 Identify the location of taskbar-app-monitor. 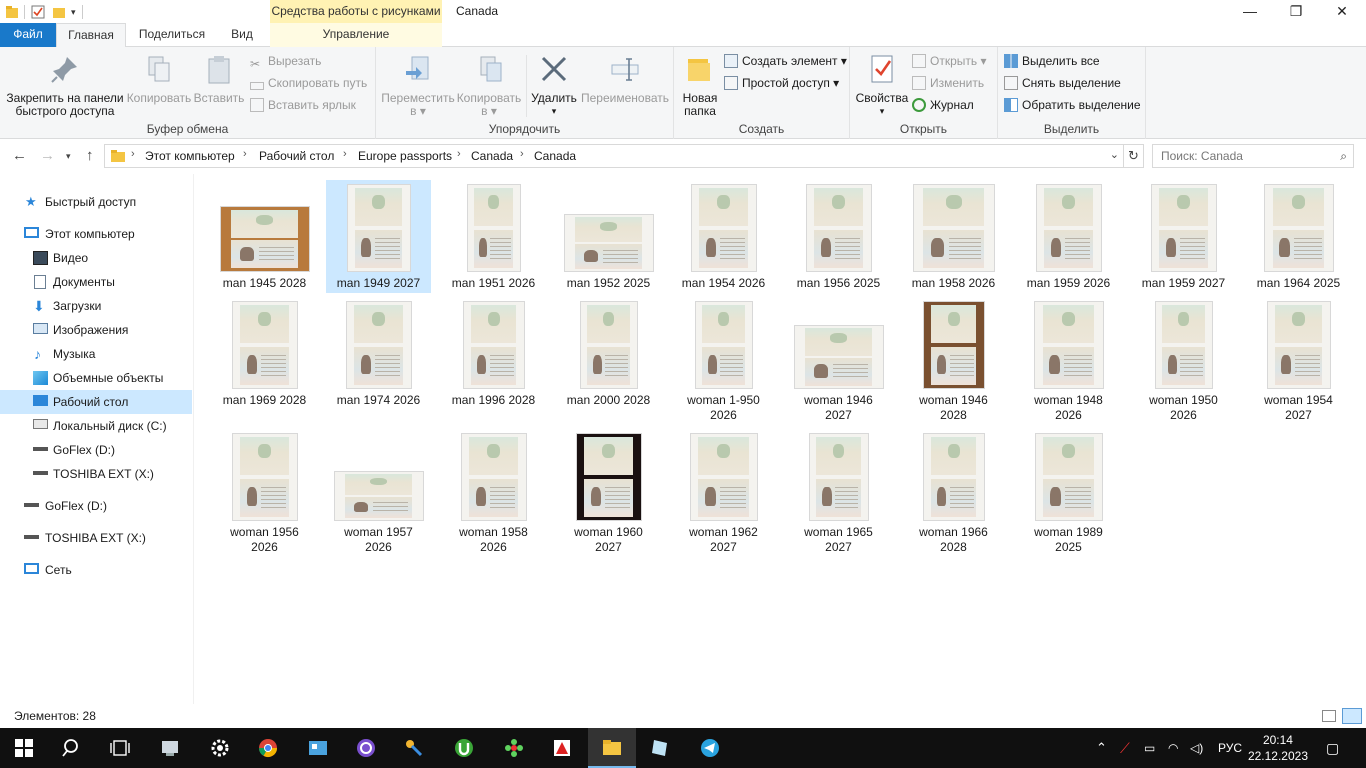
(170, 748).